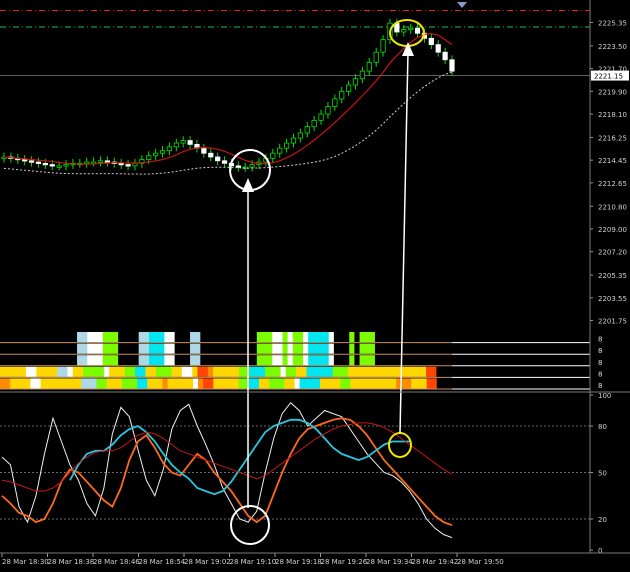 This screenshot has height=572, width=630. I want to click on oscillator-tick-label: 80, so click(602, 427).